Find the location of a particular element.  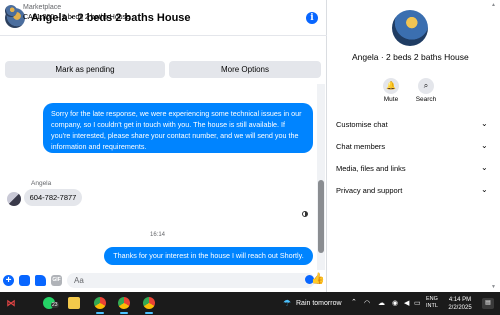

notification-icon: ▤ is located at coordinates (488, 303).